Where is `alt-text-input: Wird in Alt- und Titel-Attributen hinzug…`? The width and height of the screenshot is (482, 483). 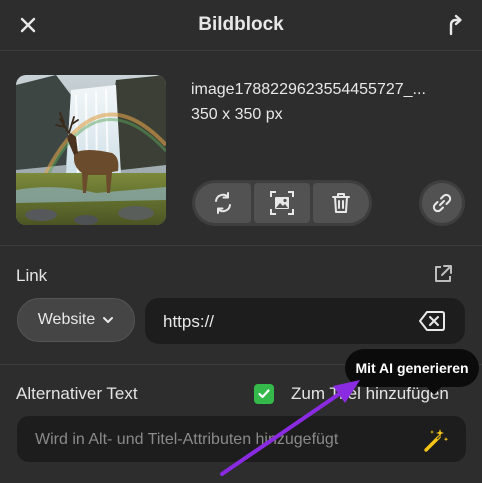
alt-text-input: Wird in Alt- und Titel-Attributen hinzug… is located at coordinates (241, 439).